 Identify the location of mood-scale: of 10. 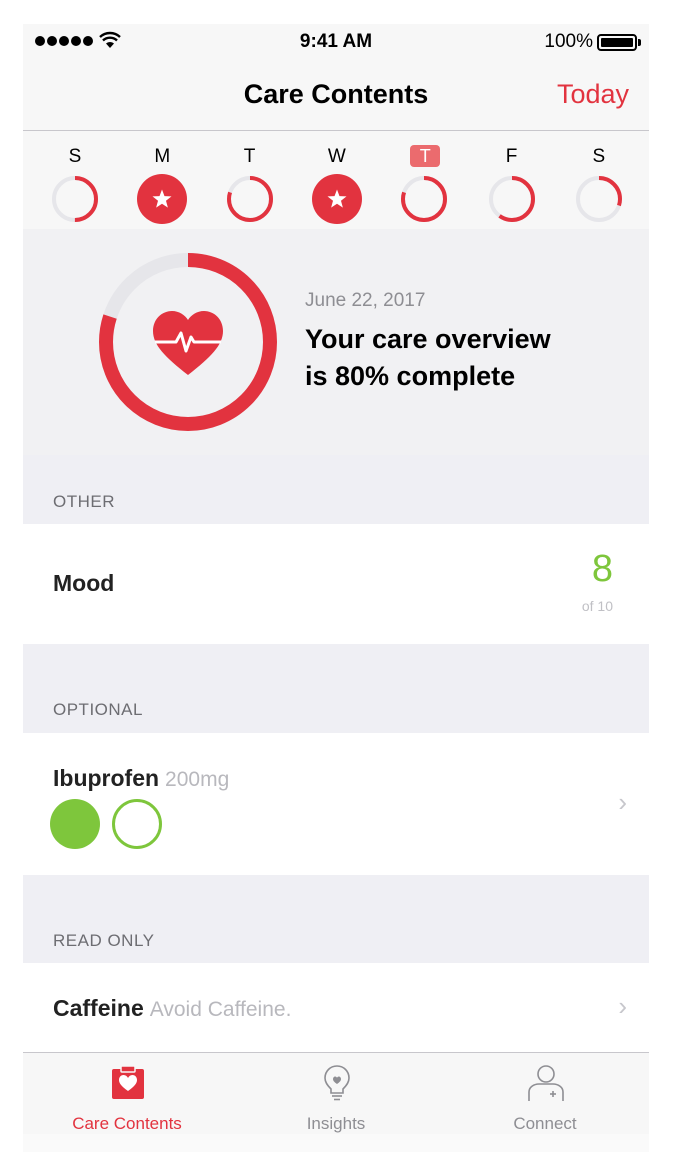
(597, 606).